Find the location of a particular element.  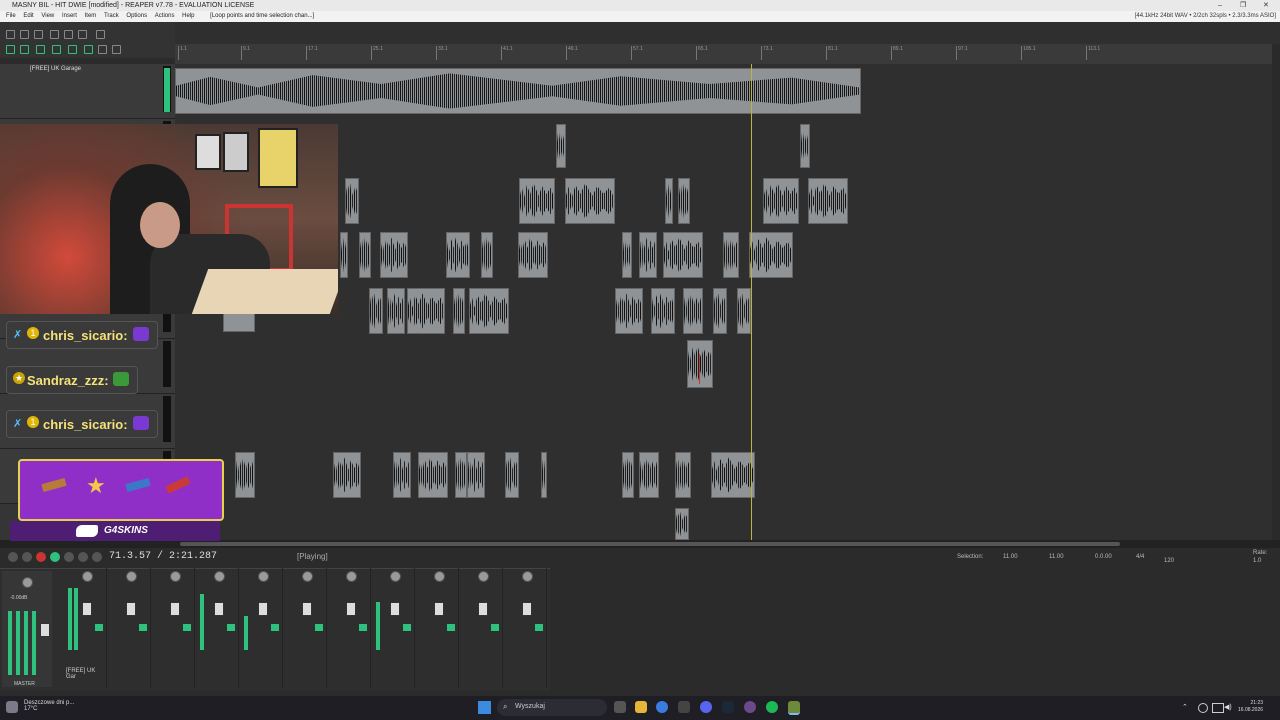

record-icon is located at coordinates (41, 557).